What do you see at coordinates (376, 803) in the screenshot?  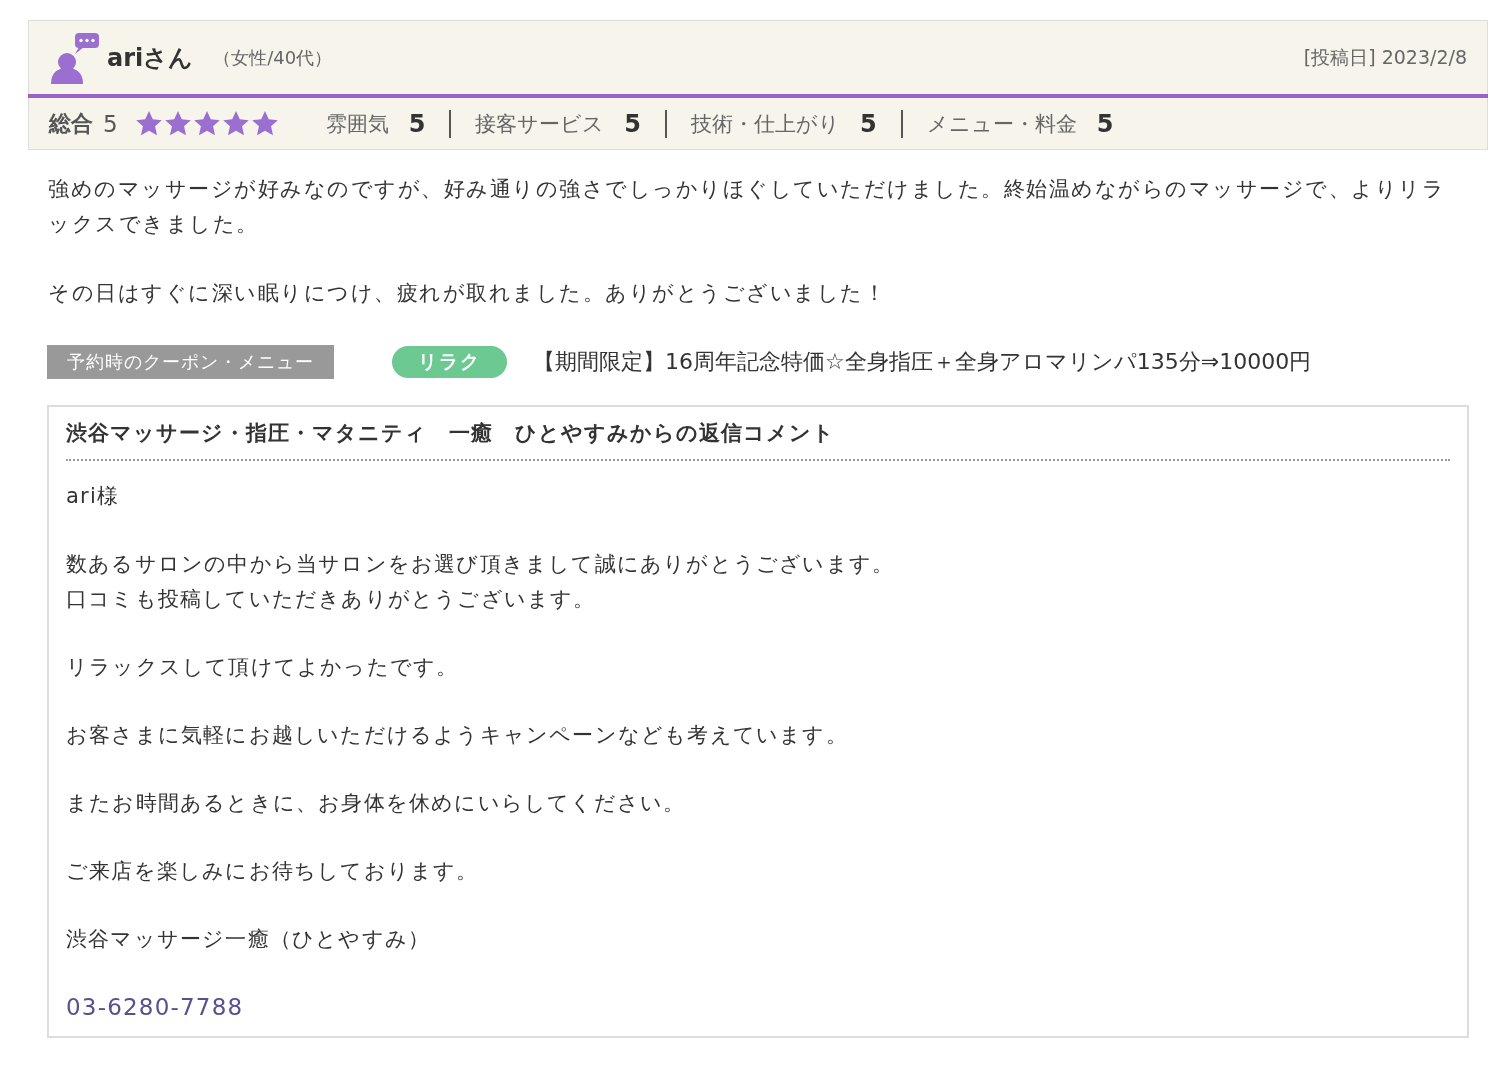 I see `reply-text: またお時間あるときに、お身体を休めにいらしてください。` at bounding box center [376, 803].